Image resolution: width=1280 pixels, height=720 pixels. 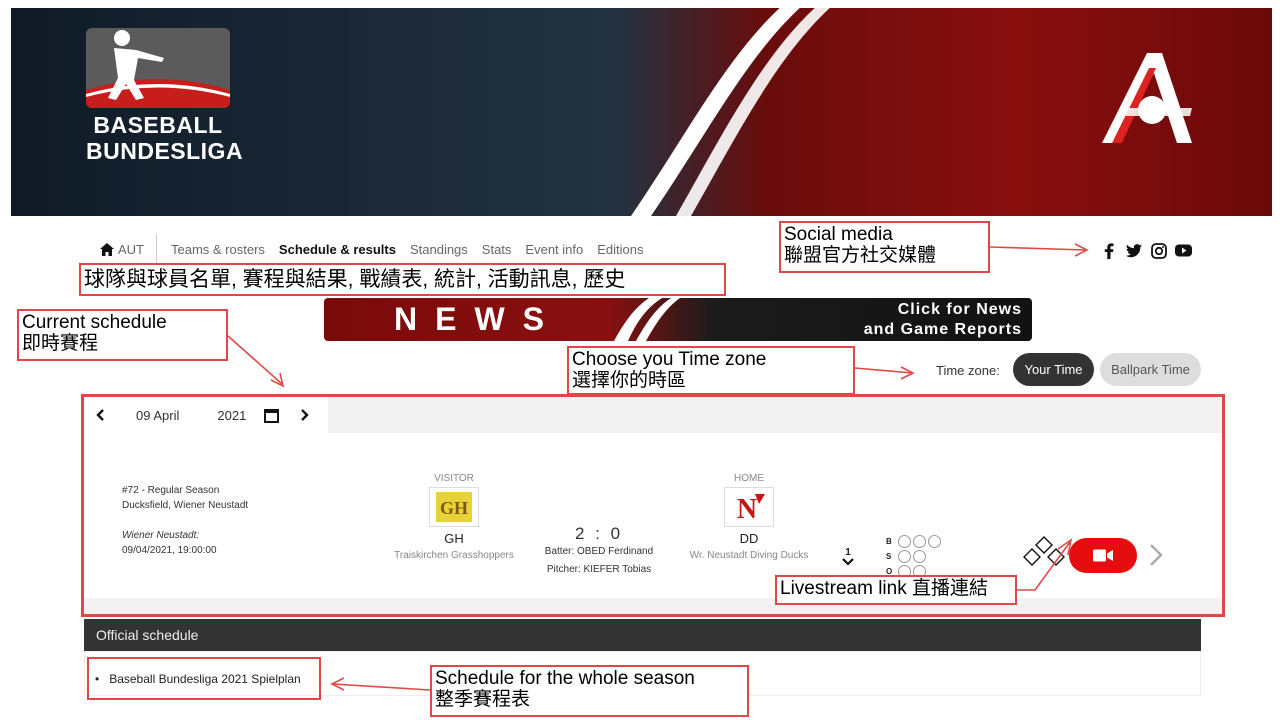 I want to click on svg-text: N, so click(x=747, y=509).